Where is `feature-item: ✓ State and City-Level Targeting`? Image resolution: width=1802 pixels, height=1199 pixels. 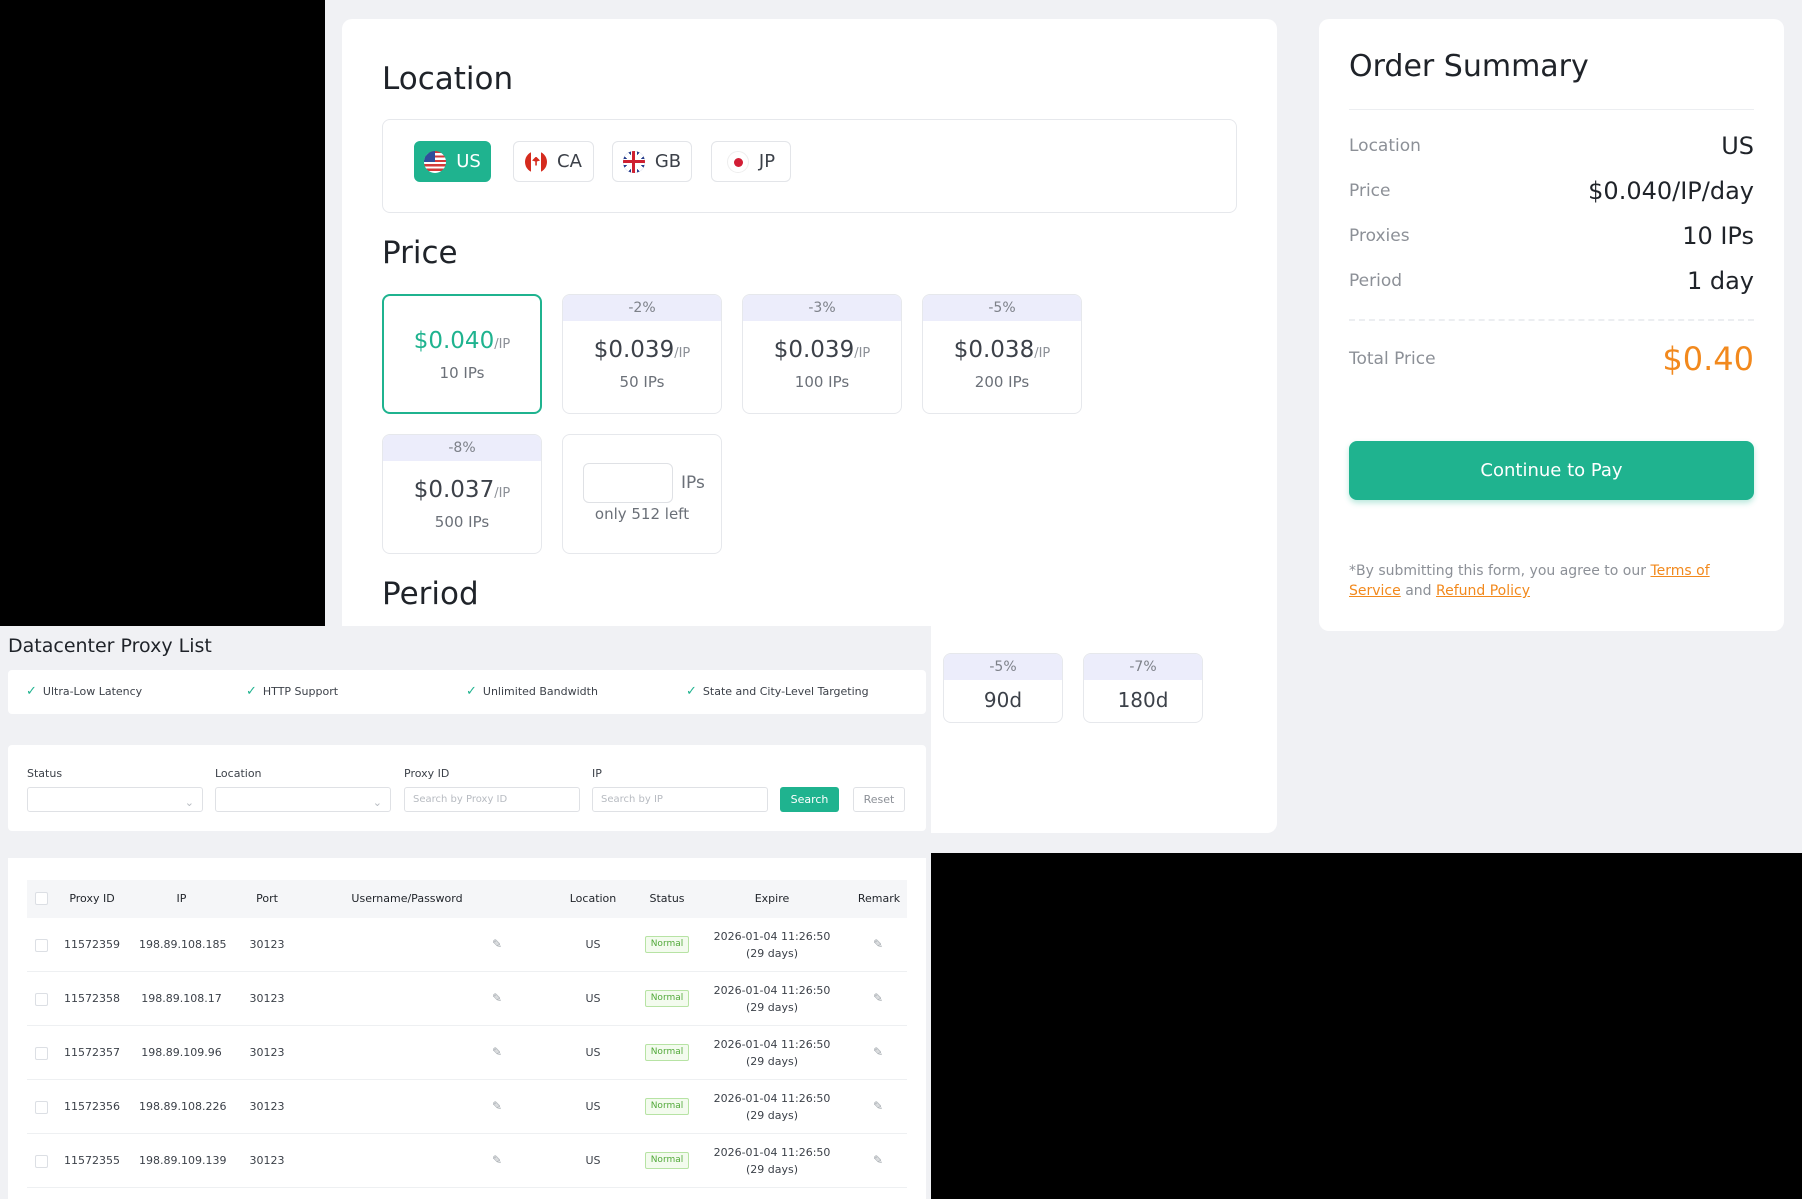
feature-item: ✓ State and City-Level Targeting is located at coordinates (777, 691).